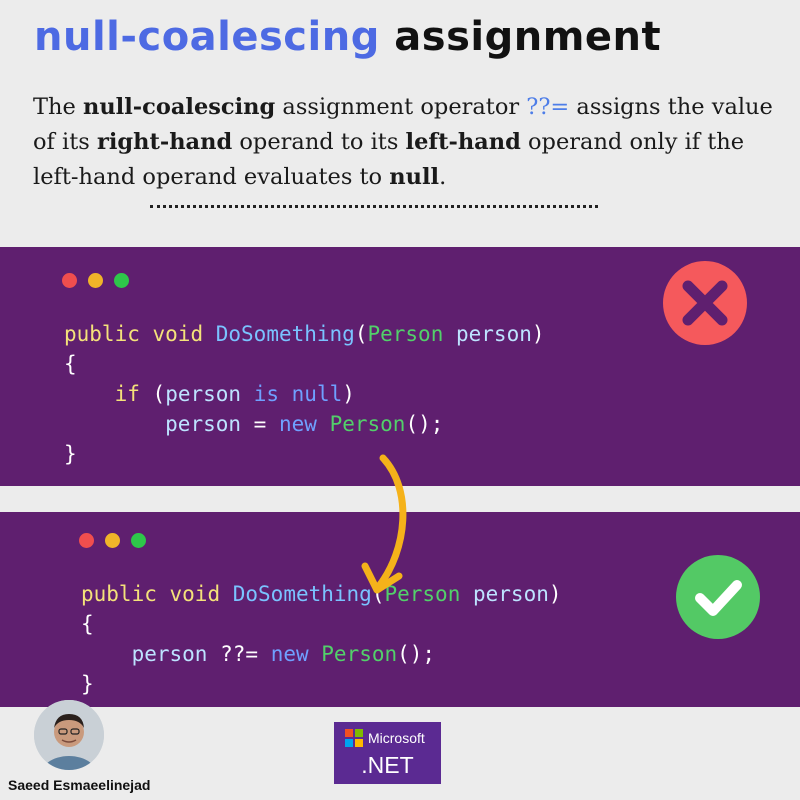  I want to click on desc-bold-right-hand: right-hand, so click(164, 142).